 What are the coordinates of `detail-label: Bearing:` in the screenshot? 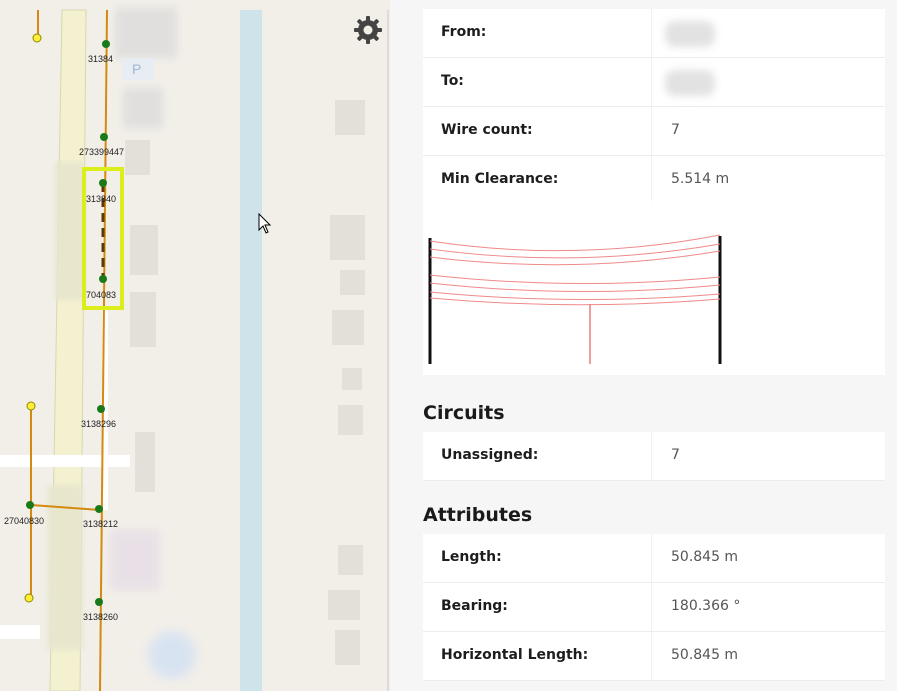 It's located at (474, 606).